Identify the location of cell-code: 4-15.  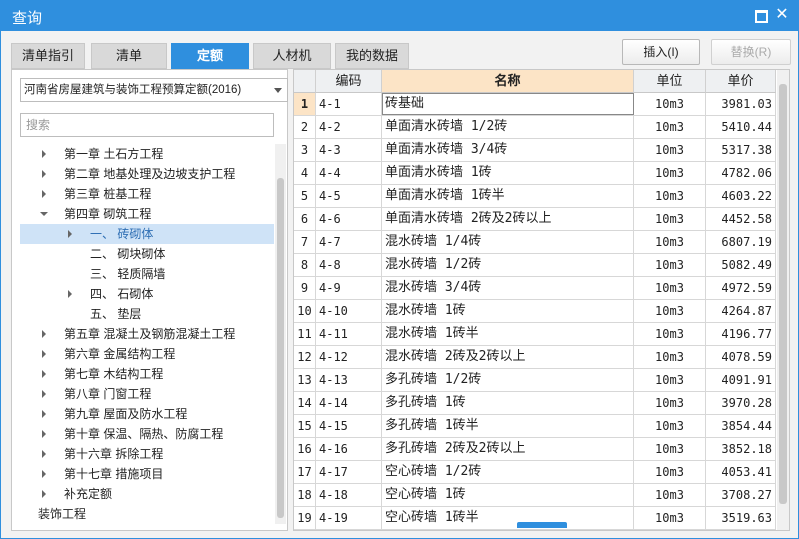
(349, 426).